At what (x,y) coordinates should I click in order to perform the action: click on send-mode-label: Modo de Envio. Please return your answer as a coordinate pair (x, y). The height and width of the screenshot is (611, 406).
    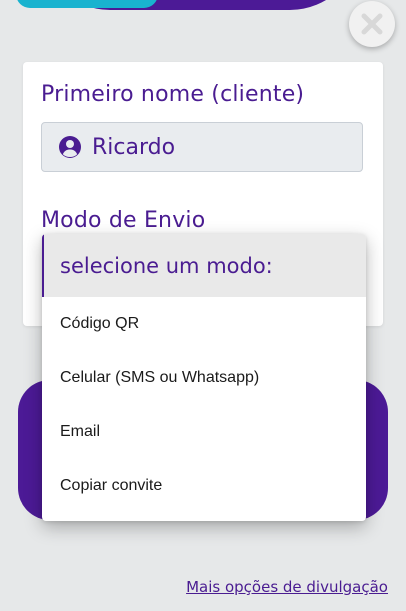
    Looking at the image, I should click on (123, 220).